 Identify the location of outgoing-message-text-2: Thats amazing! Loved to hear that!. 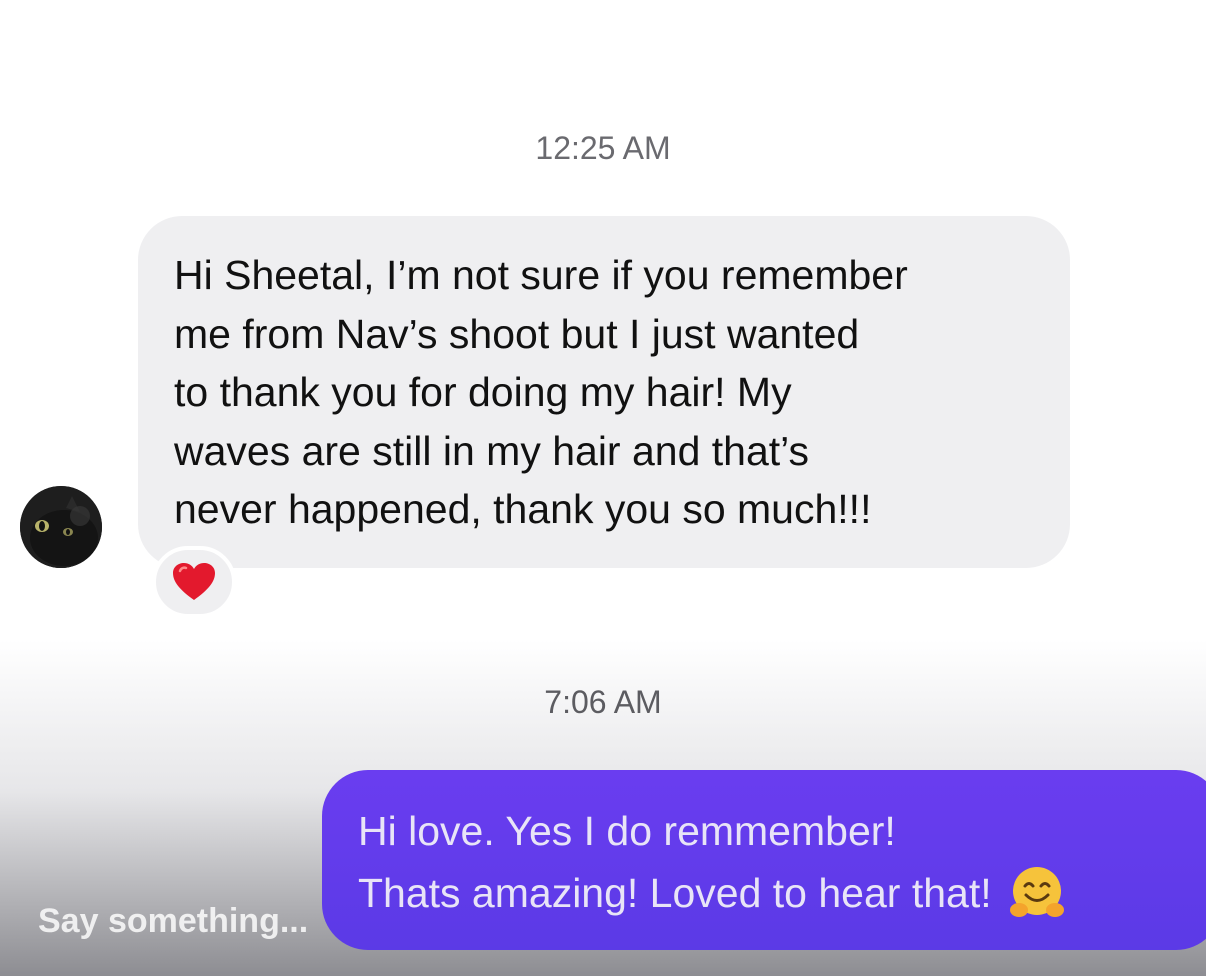
(675, 893).